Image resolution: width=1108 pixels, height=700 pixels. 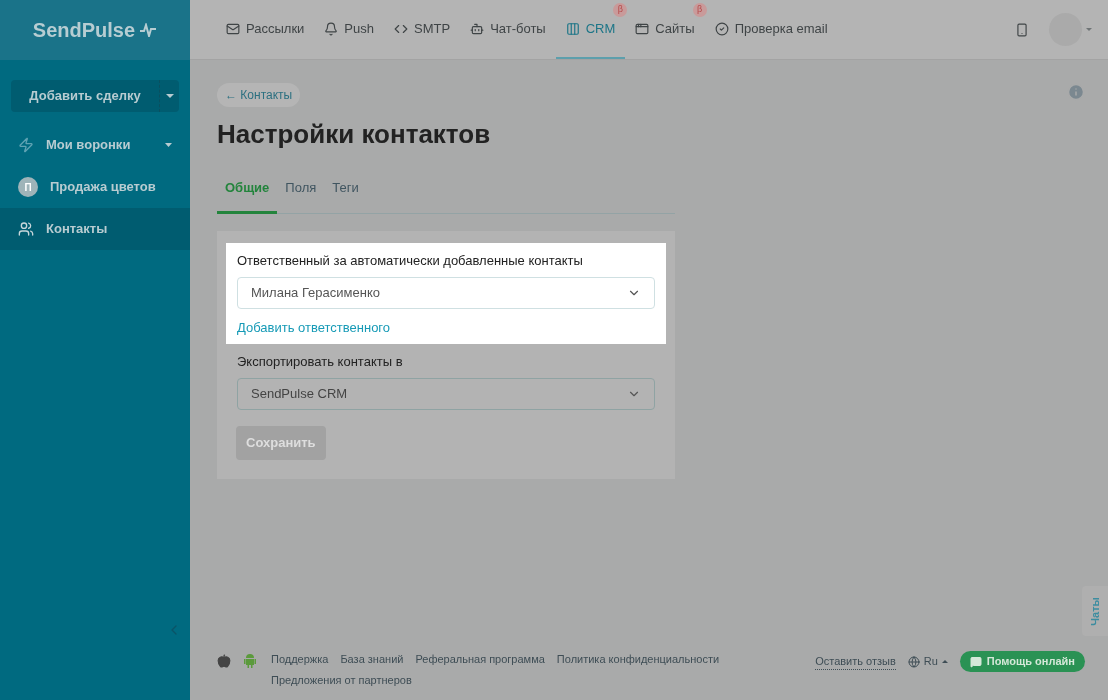 I want to click on globe-icon, so click(x=913, y=661).